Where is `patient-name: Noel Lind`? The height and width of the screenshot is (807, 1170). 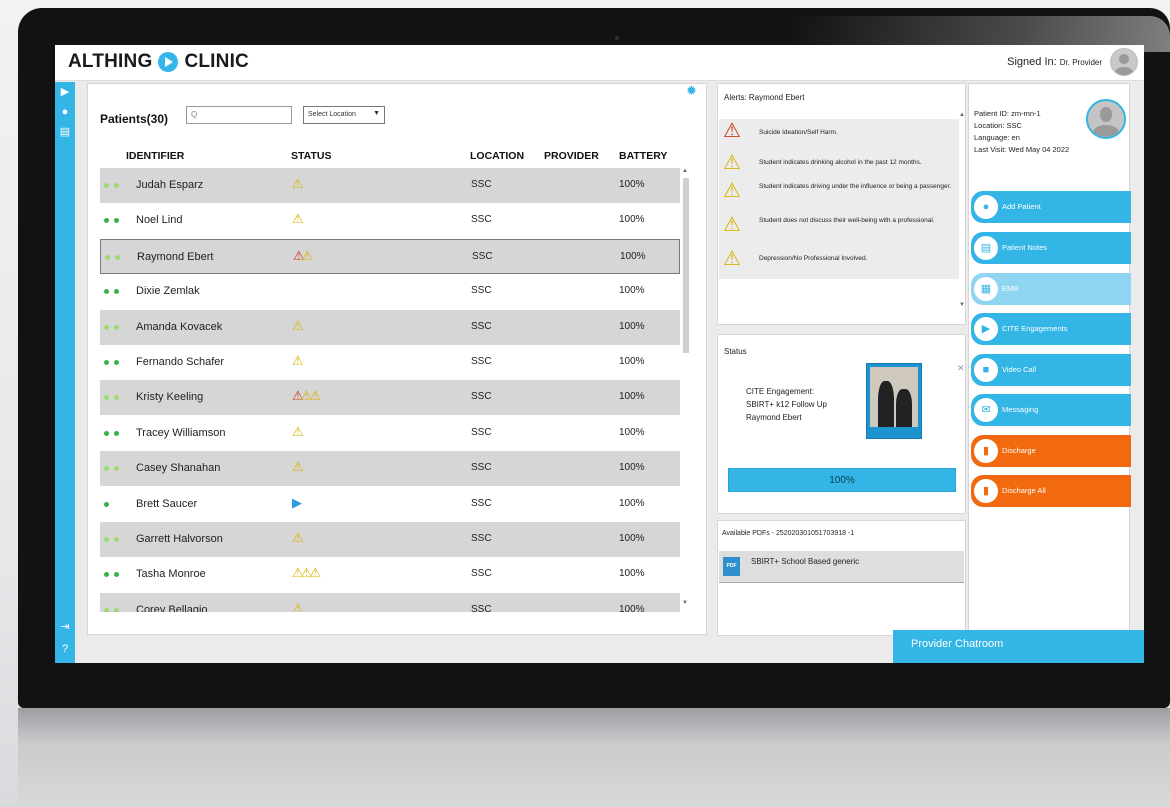 patient-name: Noel Lind is located at coordinates (159, 220).